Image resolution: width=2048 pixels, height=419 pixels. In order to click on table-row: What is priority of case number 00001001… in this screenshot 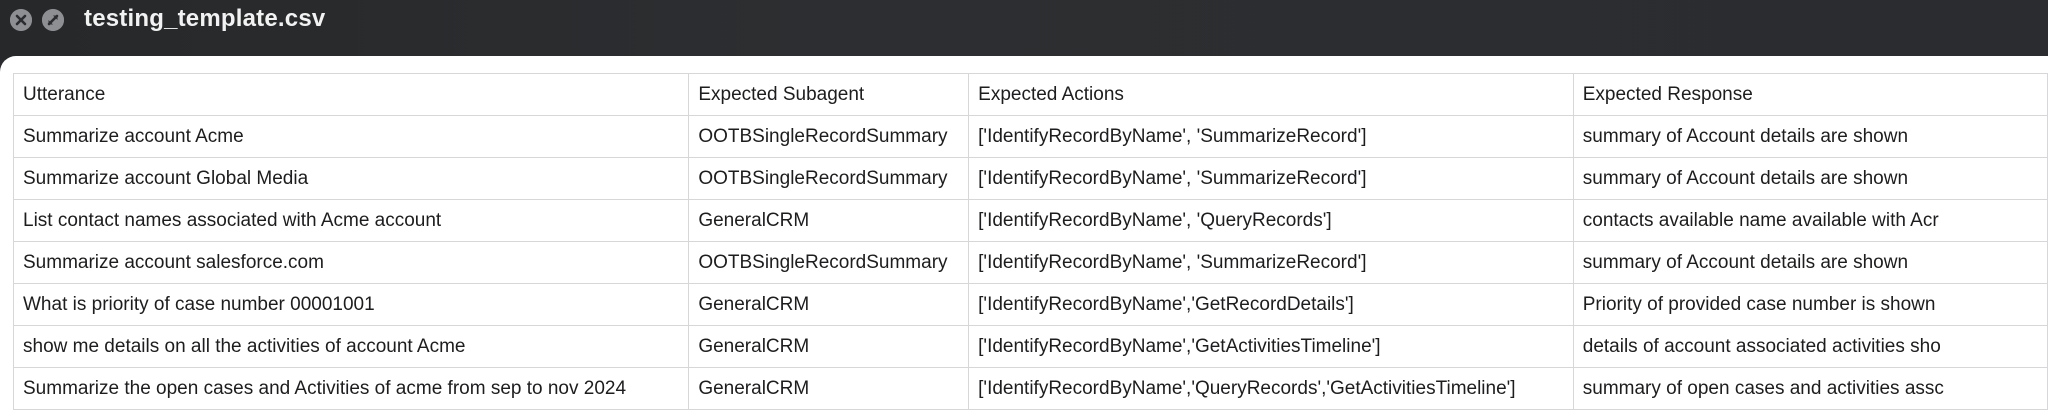, I will do `click(1030, 304)`.